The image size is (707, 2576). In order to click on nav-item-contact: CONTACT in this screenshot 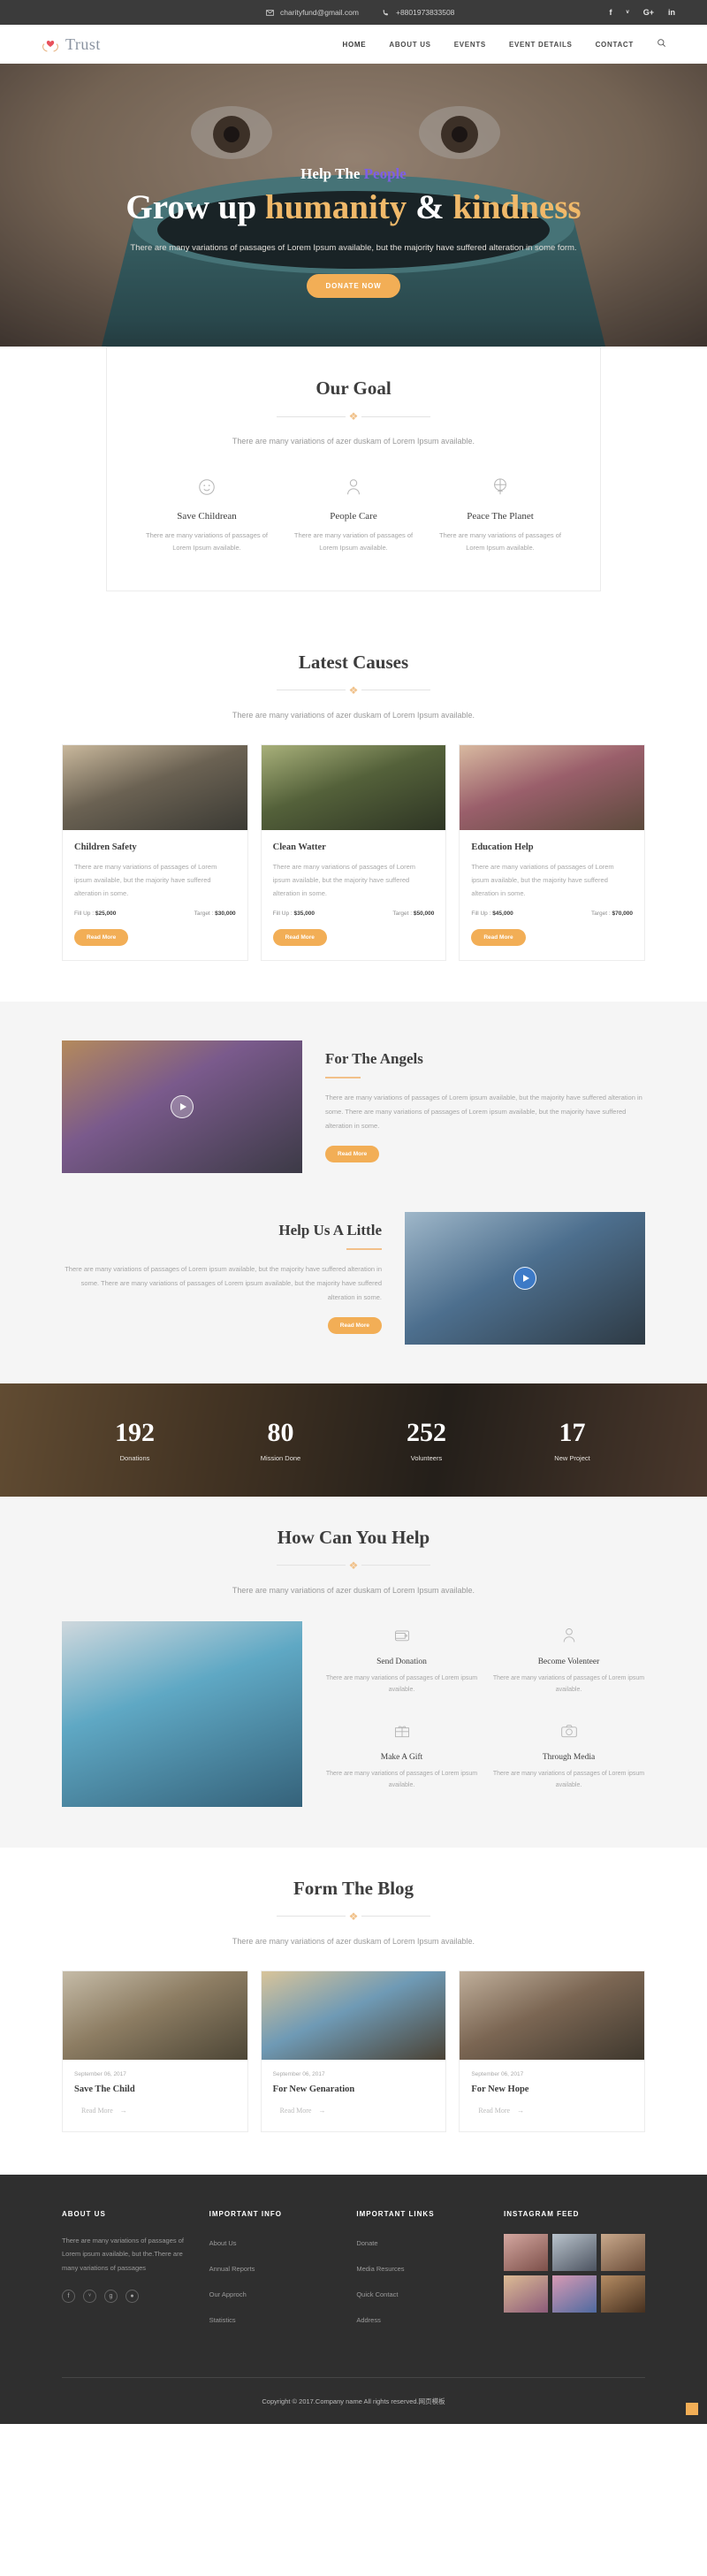, I will do `click(615, 45)`.